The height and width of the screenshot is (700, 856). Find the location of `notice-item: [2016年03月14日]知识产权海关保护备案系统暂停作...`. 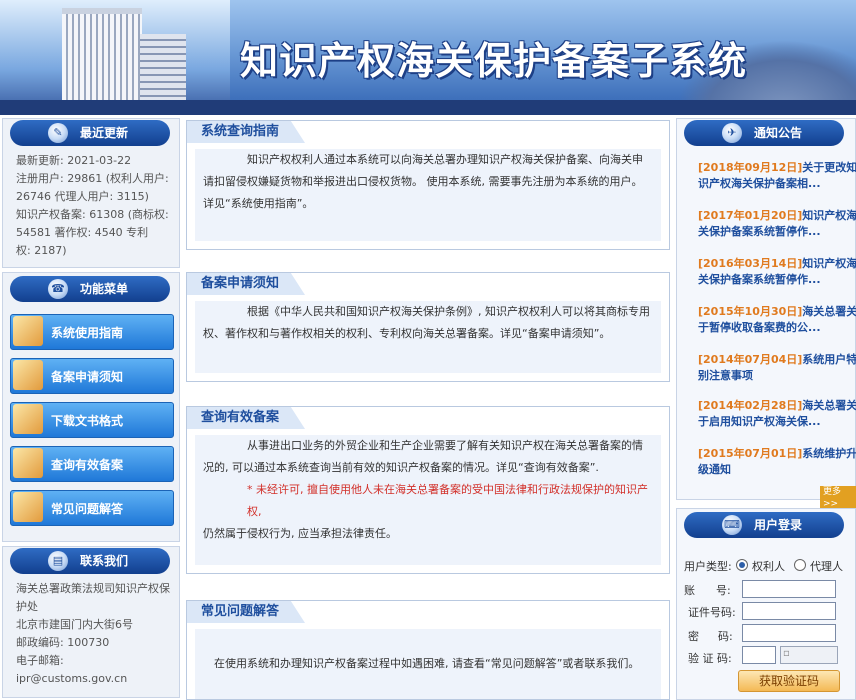

notice-item: [2016年03月14日]知识产权海关保护备案系统暂停作... is located at coordinates (777, 280).